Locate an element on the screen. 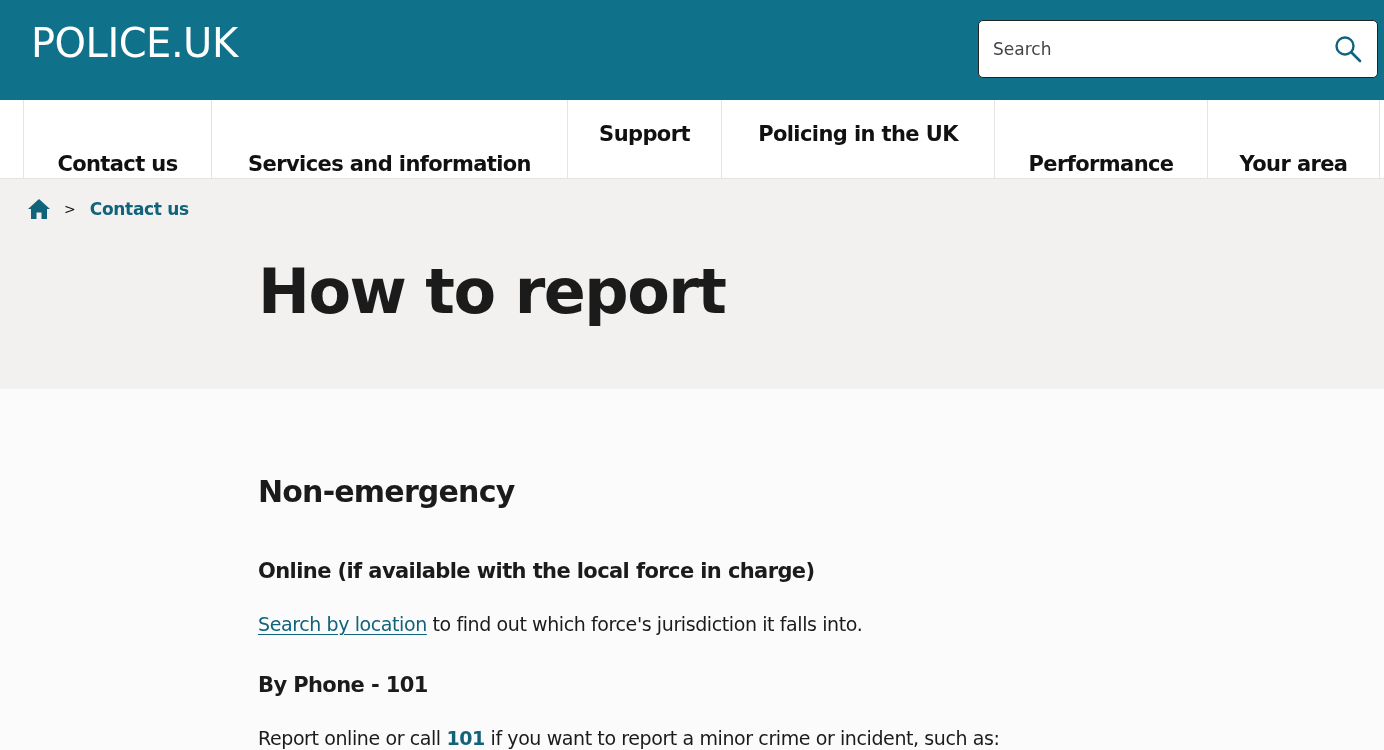 The height and width of the screenshot is (750, 1384). subheading: By Phone - 101 is located at coordinates (343, 685).